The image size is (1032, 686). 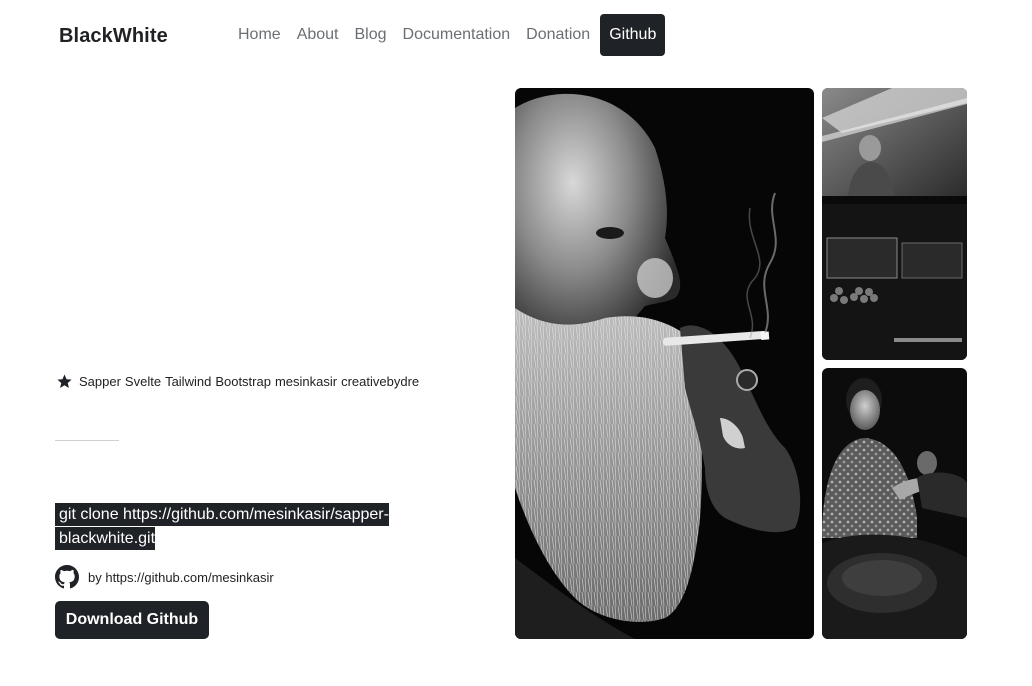 I want to click on tag-svelte: Svelte, so click(x=143, y=381).